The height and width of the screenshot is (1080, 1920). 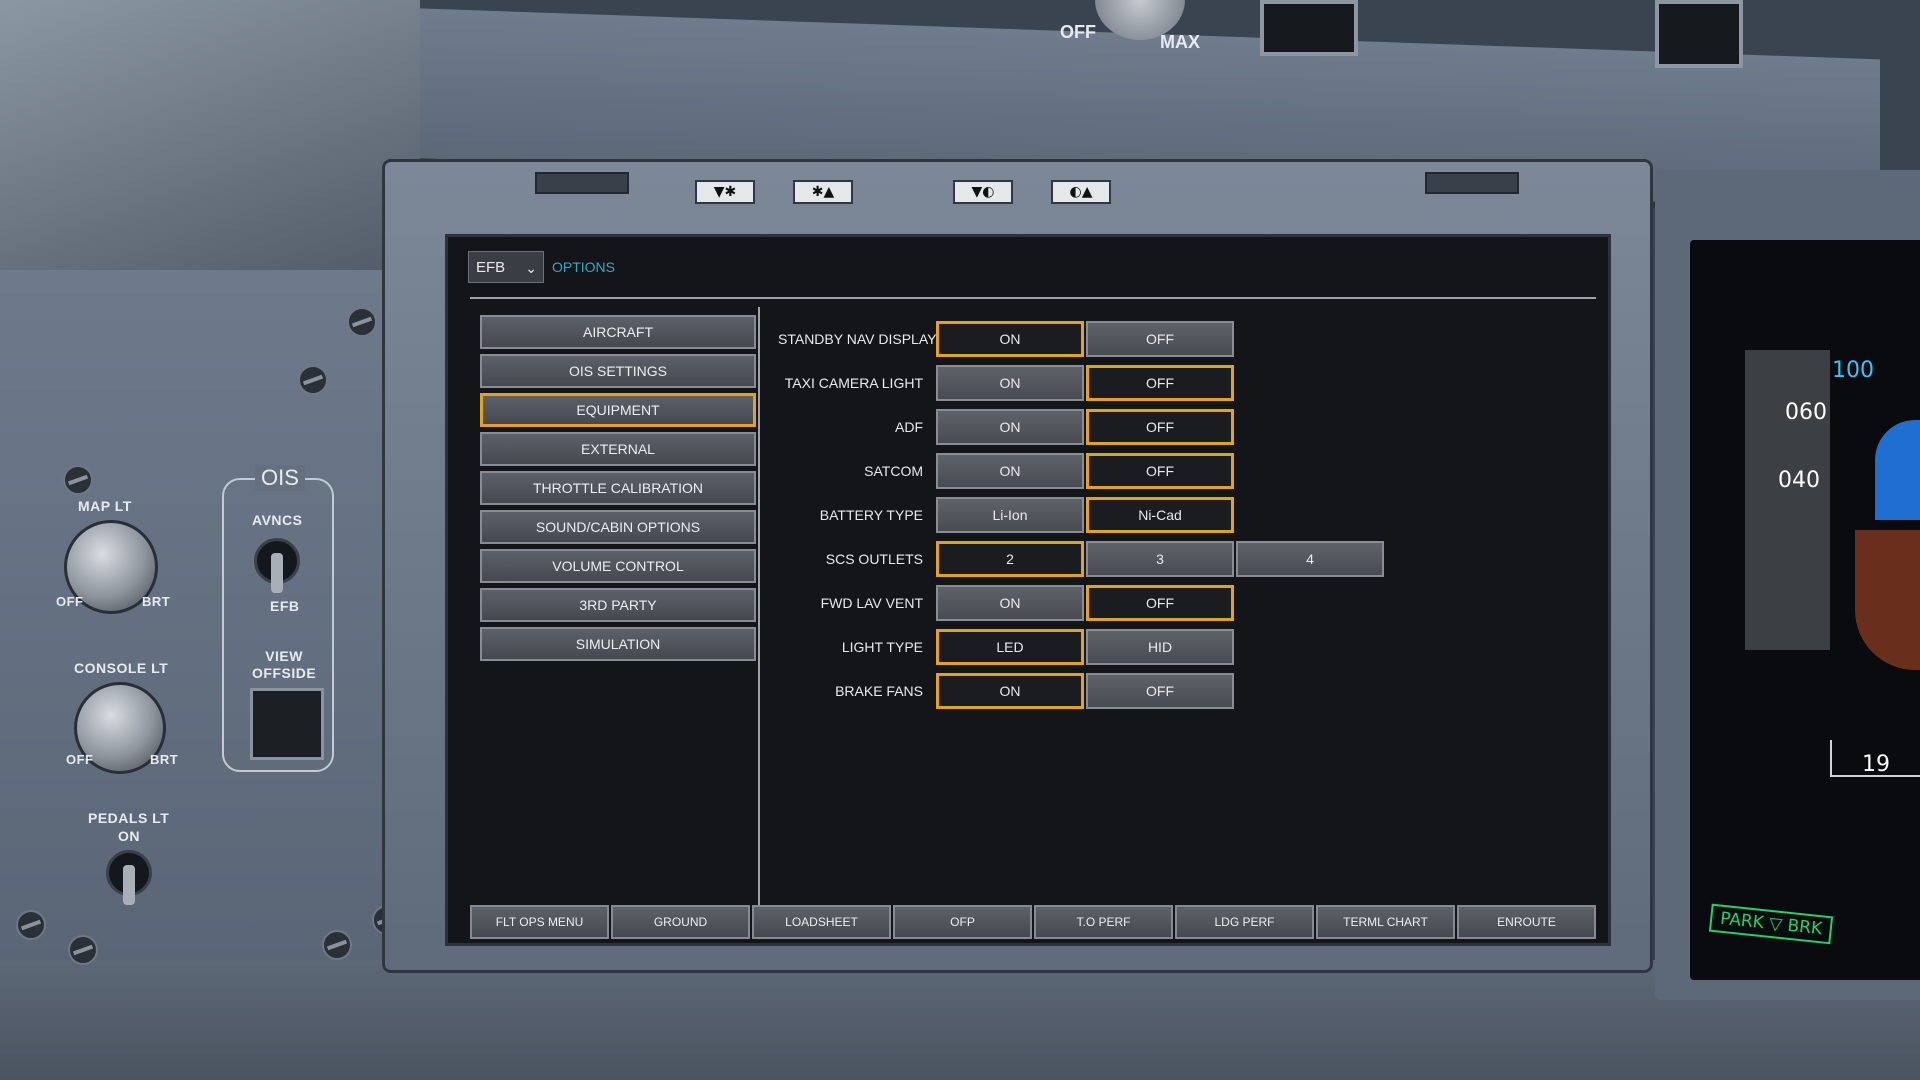 What do you see at coordinates (1160, 383) in the screenshot?
I see `taxi-camera-light-off-button: OFF` at bounding box center [1160, 383].